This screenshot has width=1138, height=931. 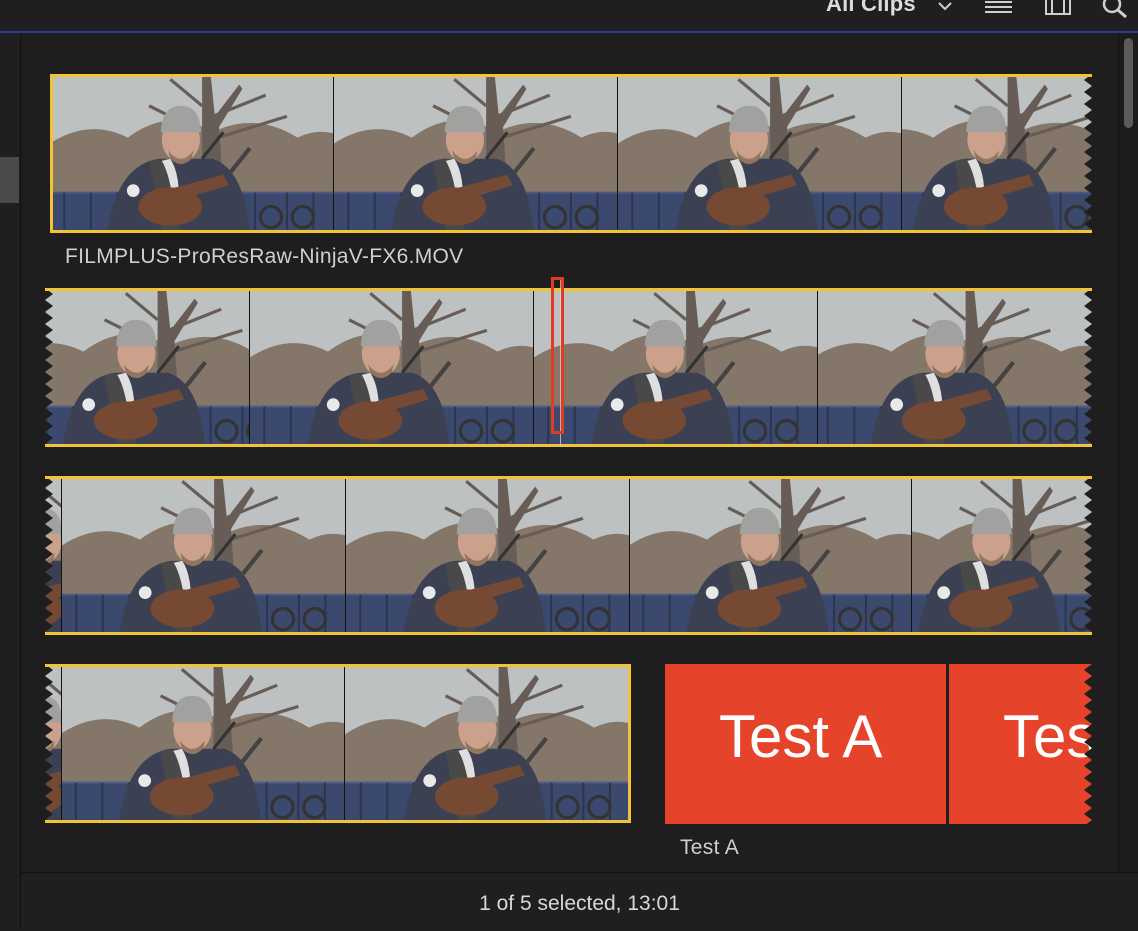 I want to click on clip-filmstrip, so click(x=338, y=743).